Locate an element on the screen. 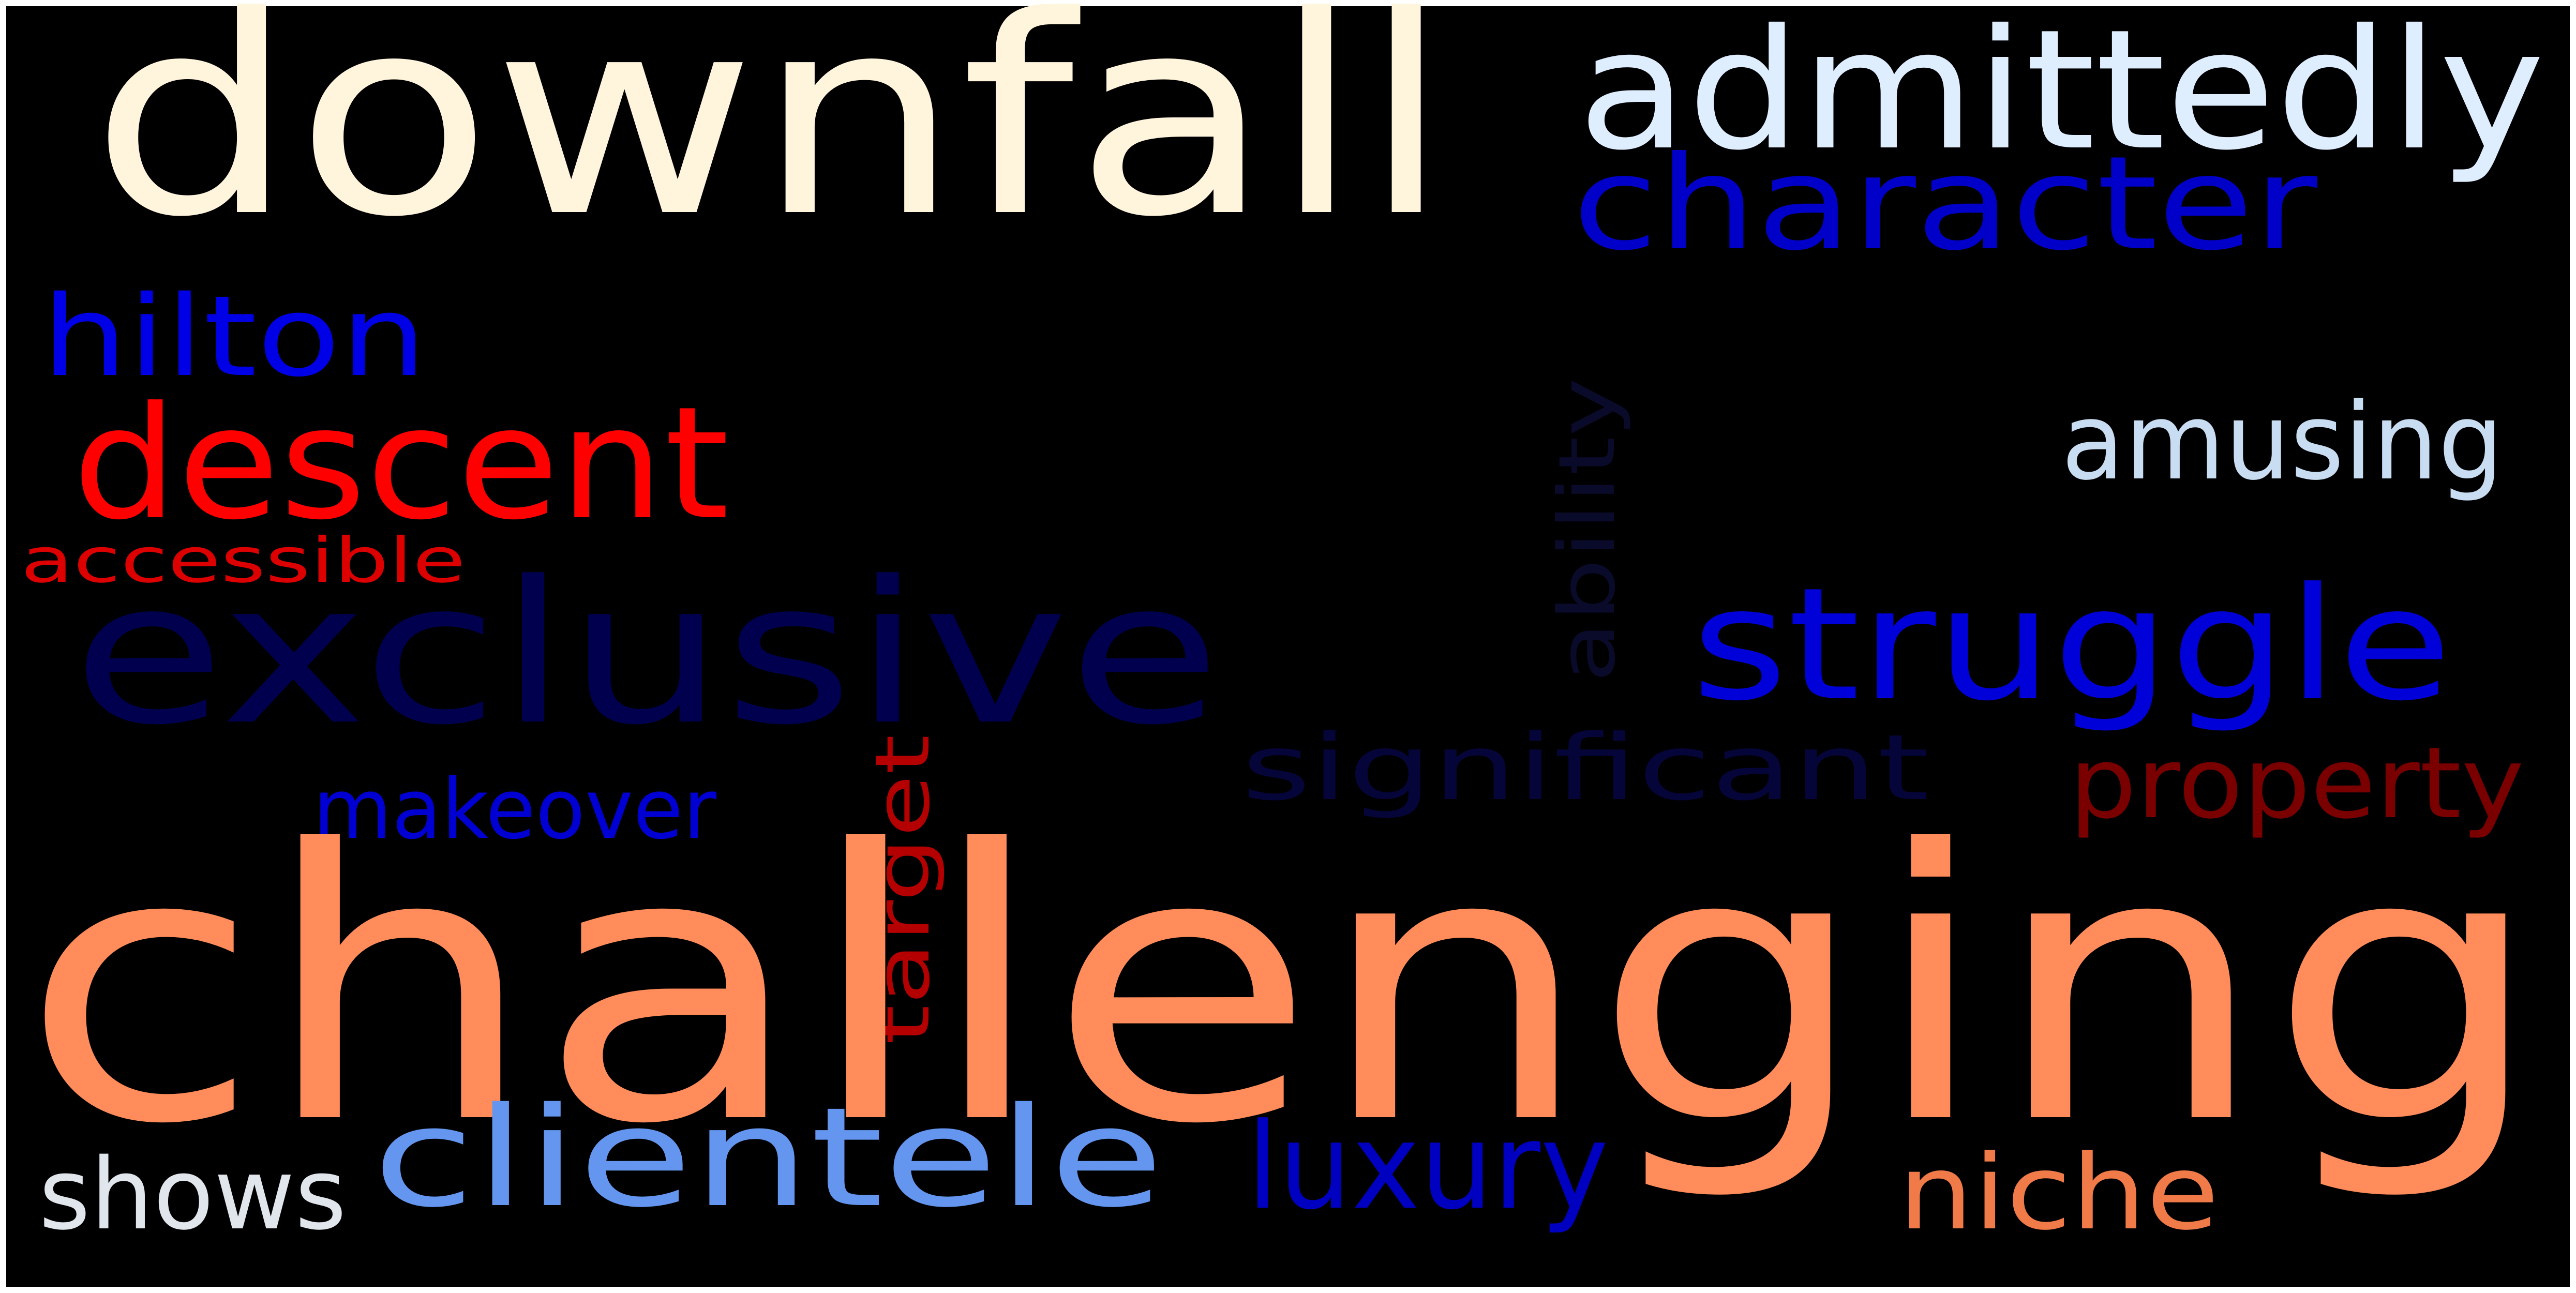 The width and height of the screenshot is (2576, 1293). word-struggle: struggle is located at coordinates (2071, 644).